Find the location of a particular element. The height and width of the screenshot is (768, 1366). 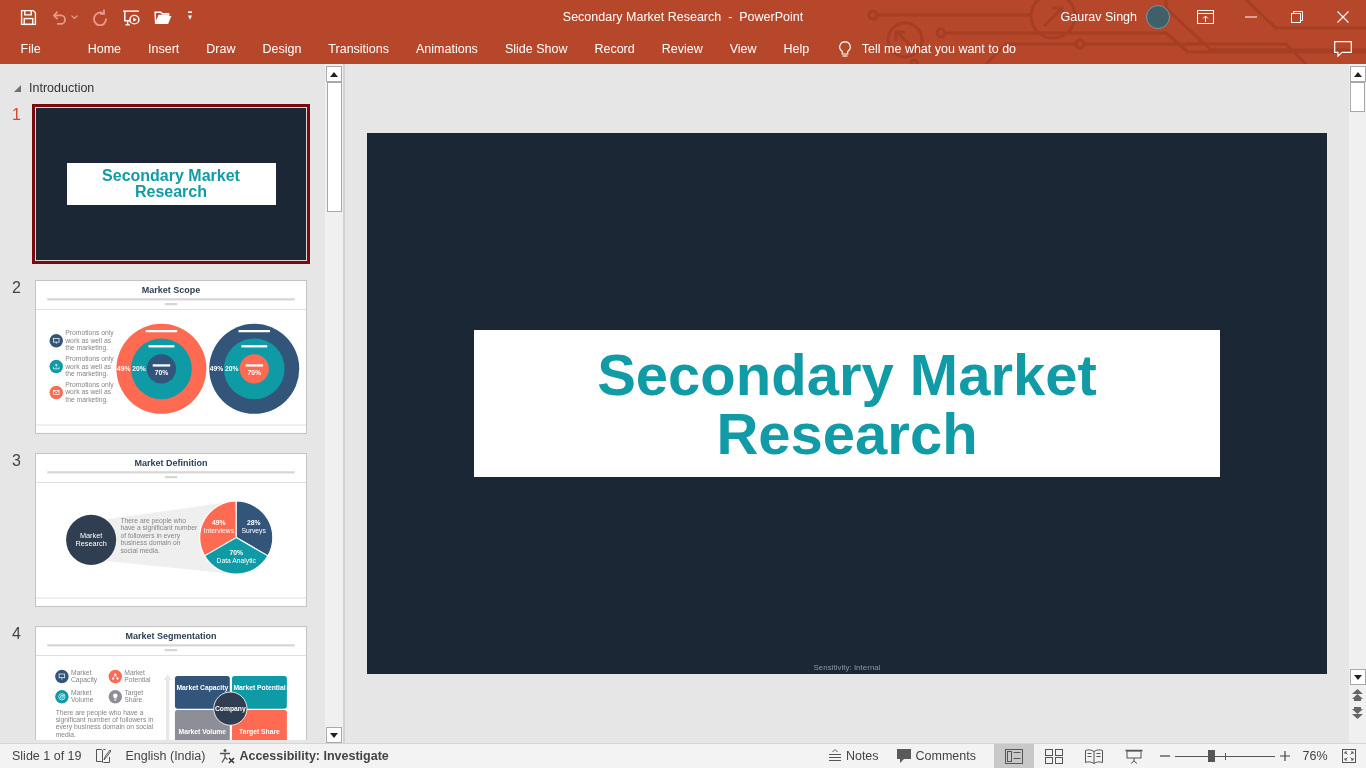

screen-play-icon is located at coordinates (131, 17).